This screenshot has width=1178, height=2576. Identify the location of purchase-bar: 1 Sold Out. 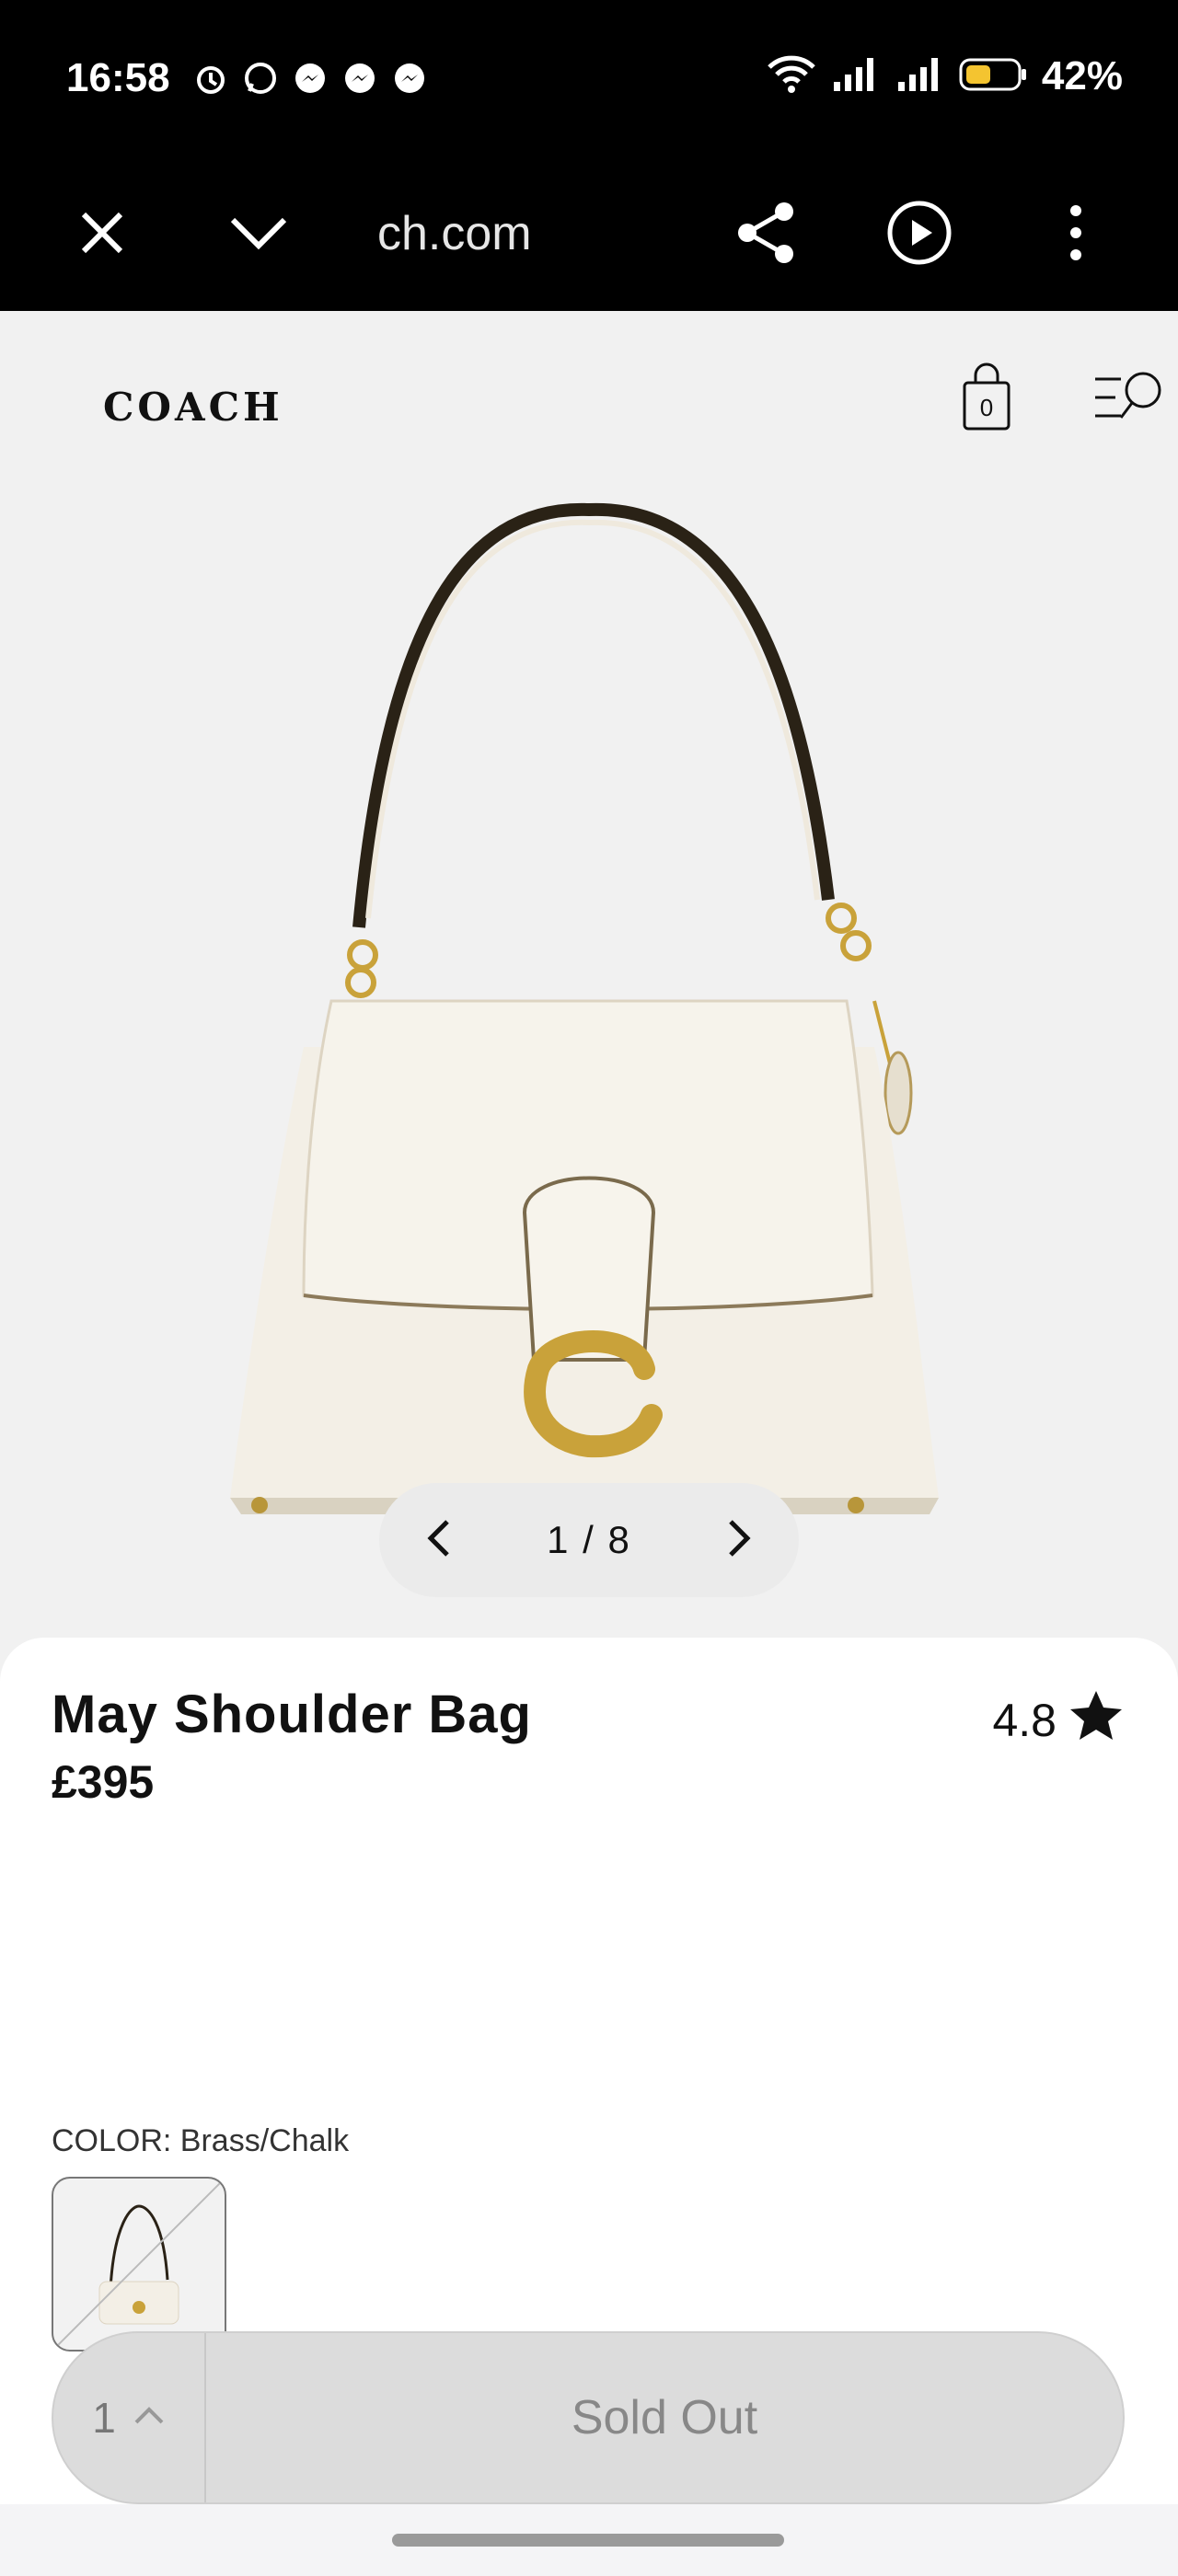
(588, 2417).